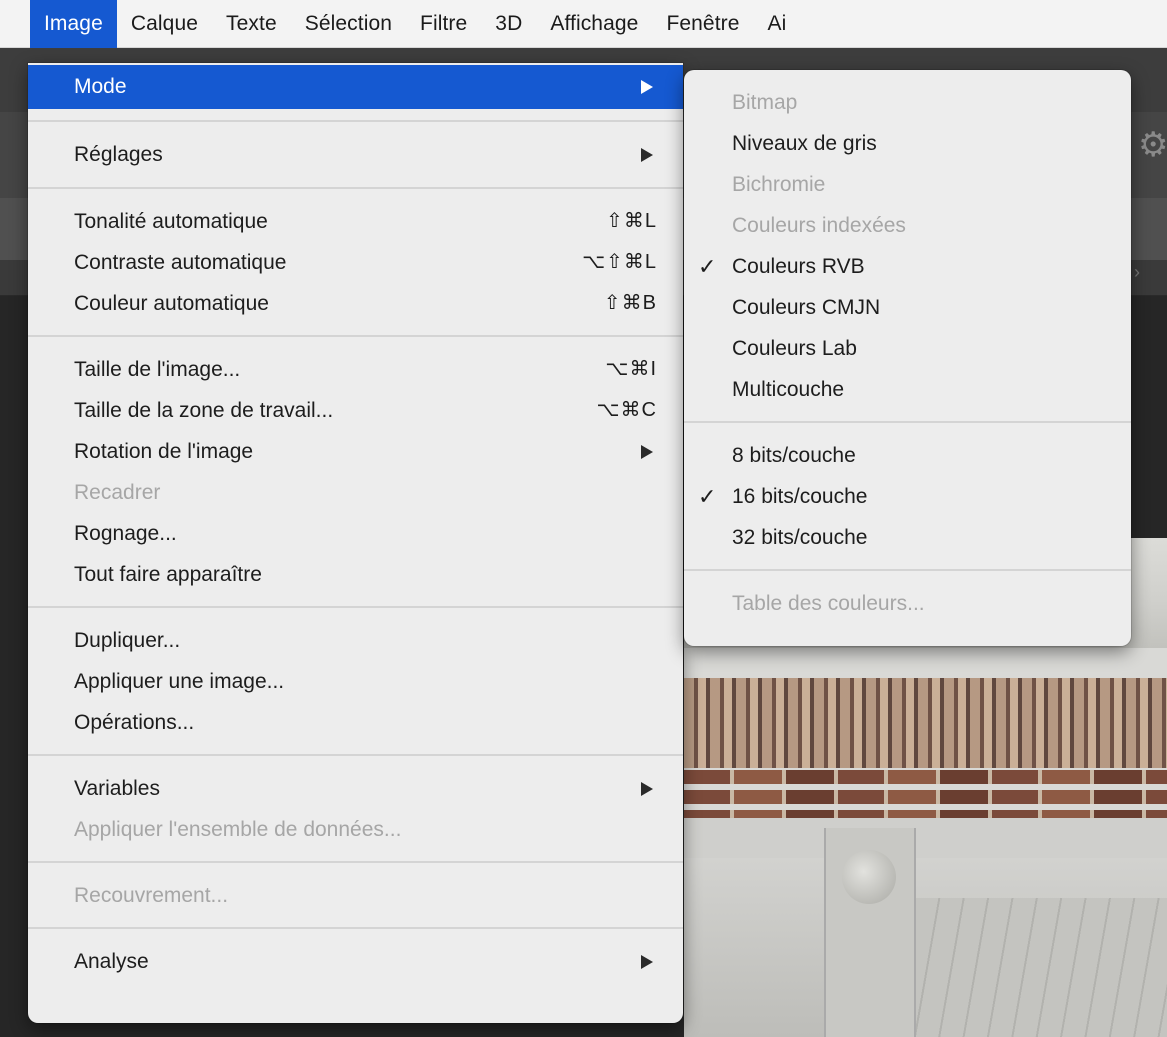 Image resolution: width=1167 pixels, height=1037 pixels. What do you see at coordinates (117, 492) in the screenshot?
I see `menu-item-label: Recadrer` at bounding box center [117, 492].